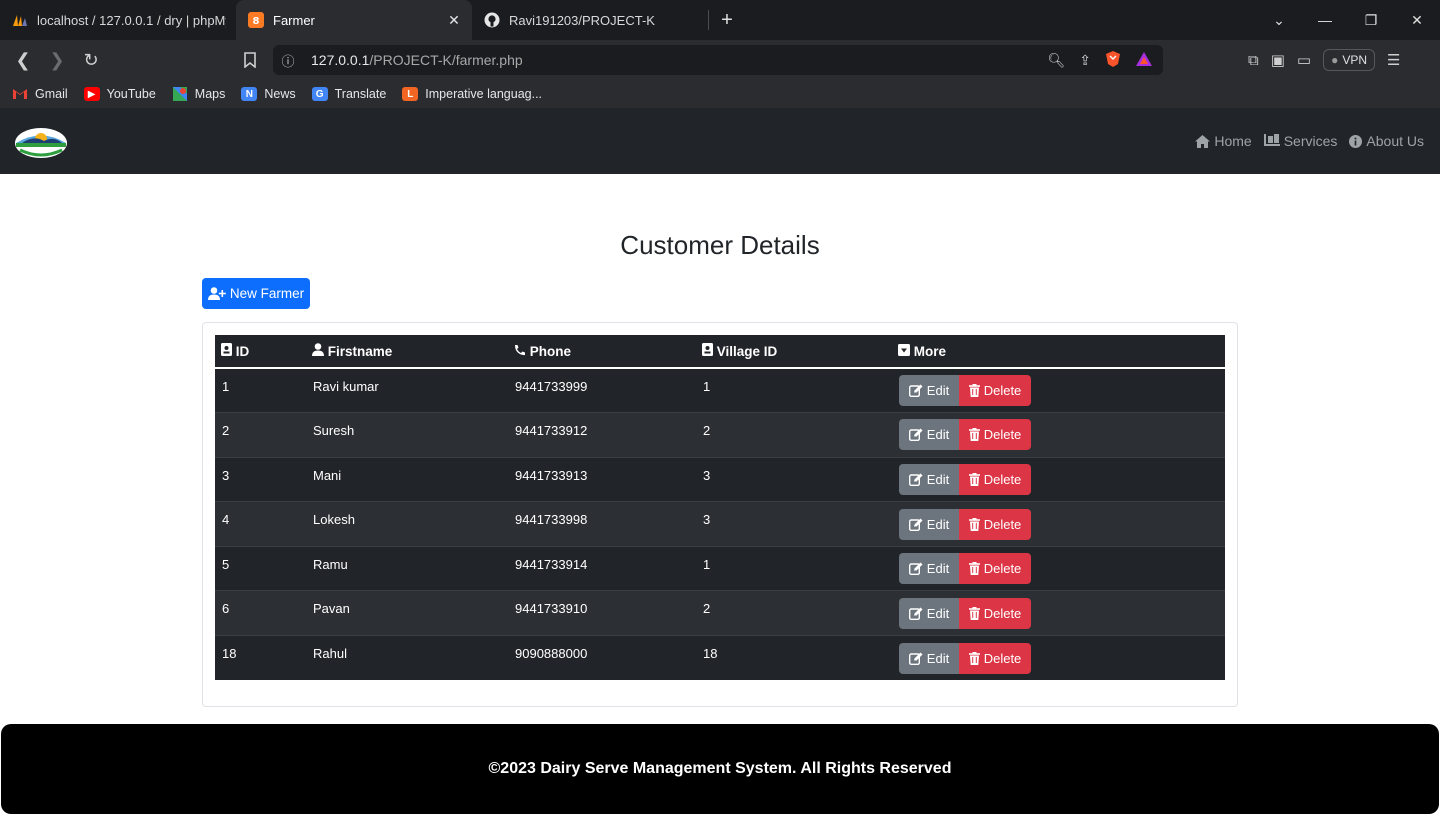 The height and width of the screenshot is (834, 1440). I want to click on cell-id: 6, so click(260, 613).